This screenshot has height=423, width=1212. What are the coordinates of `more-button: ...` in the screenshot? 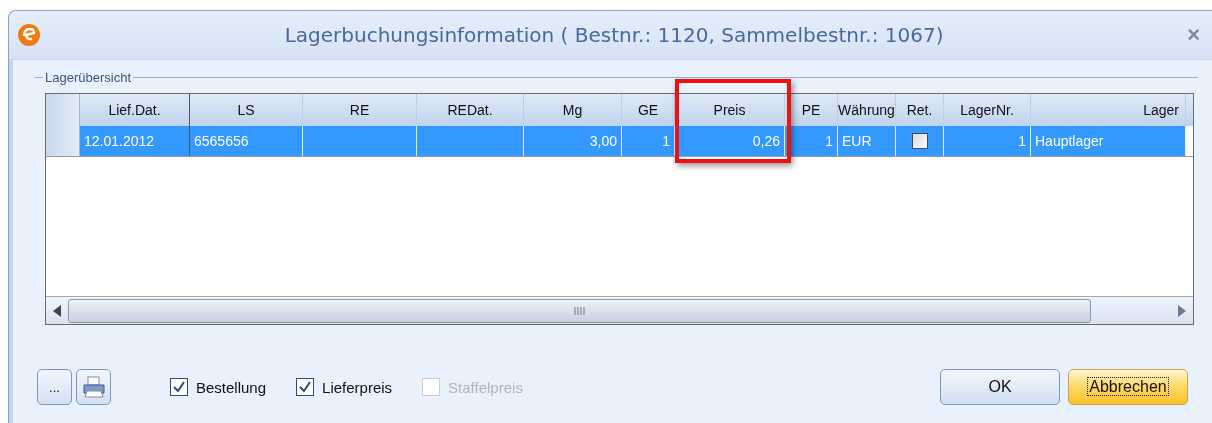 It's located at (54, 387).